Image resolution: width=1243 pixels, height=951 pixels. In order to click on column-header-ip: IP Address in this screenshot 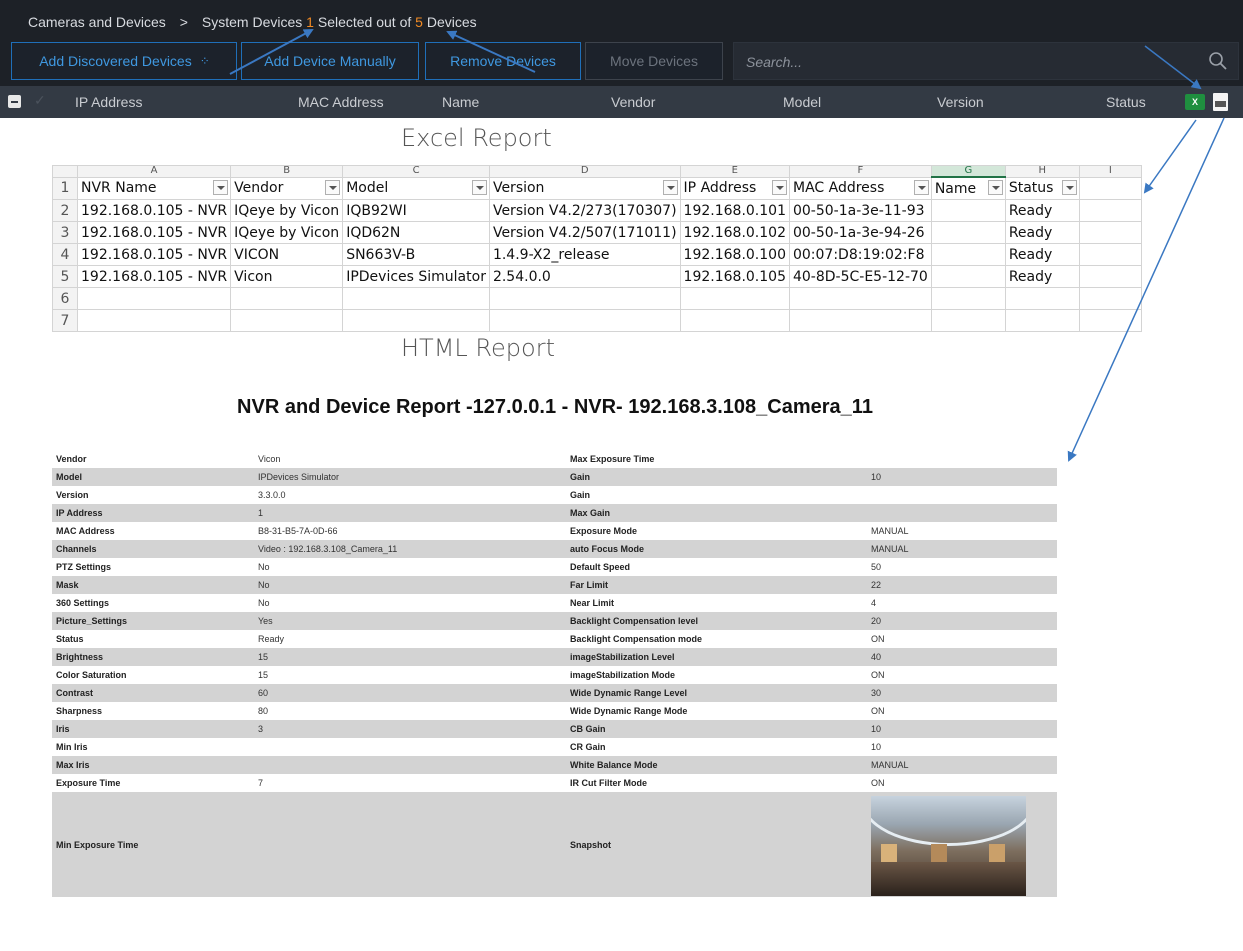, I will do `click(108, 102)`.